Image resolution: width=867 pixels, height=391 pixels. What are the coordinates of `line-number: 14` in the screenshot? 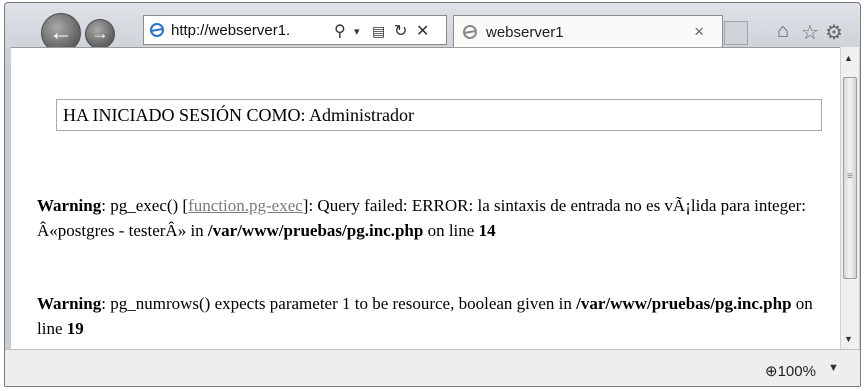 It's located at (487, 230).